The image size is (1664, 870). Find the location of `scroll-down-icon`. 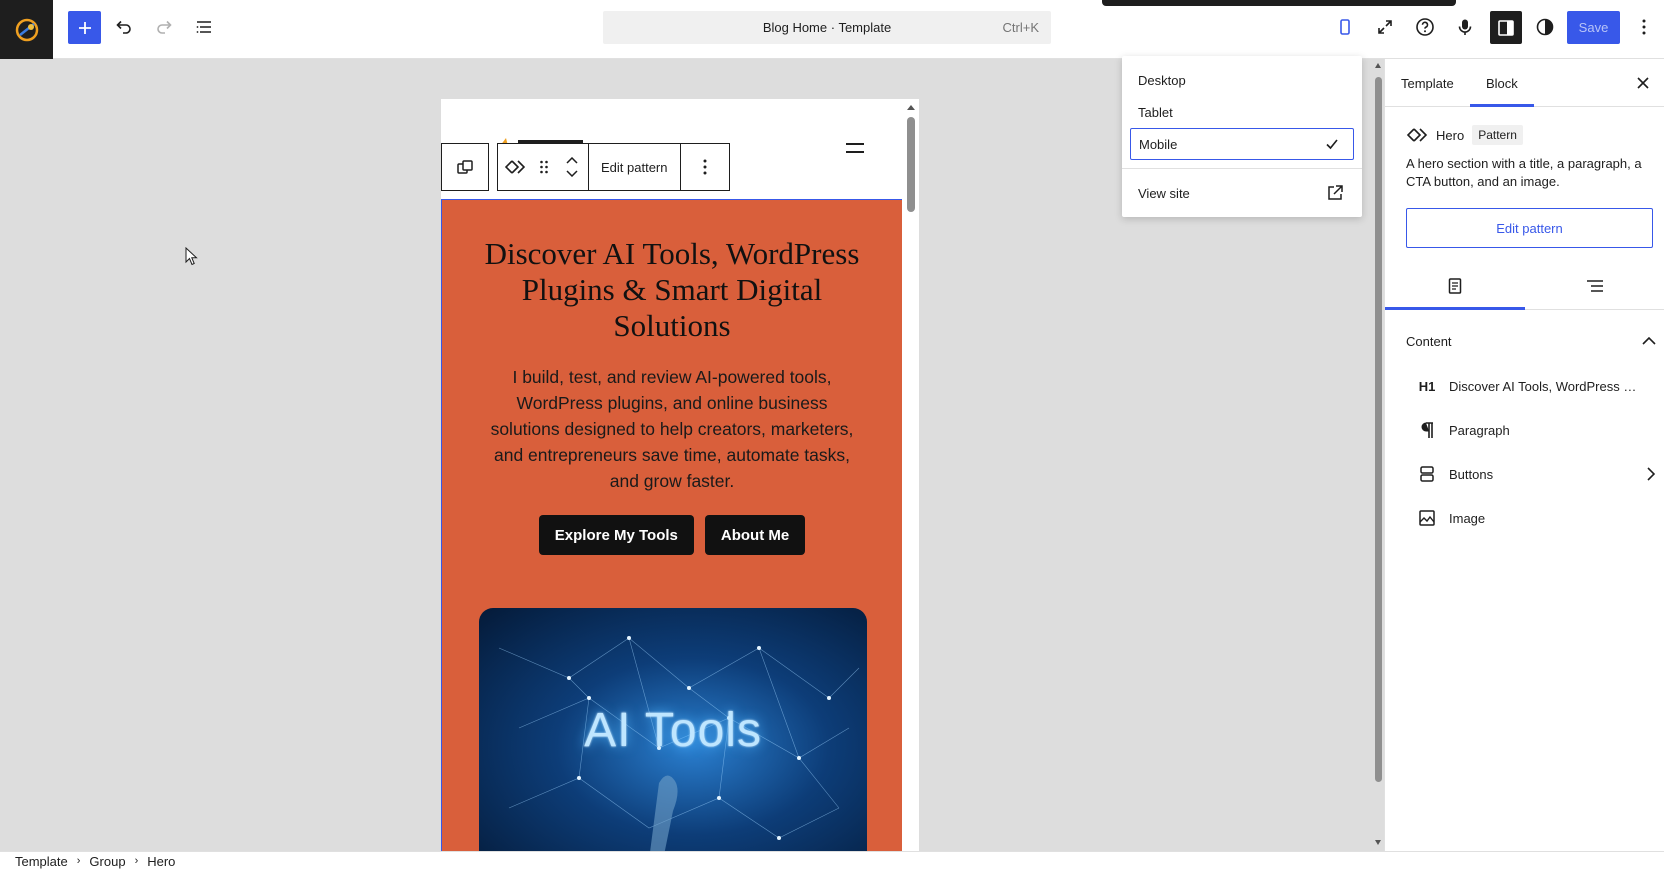

scroll-down-icon is located at coordinates (1378, 842).